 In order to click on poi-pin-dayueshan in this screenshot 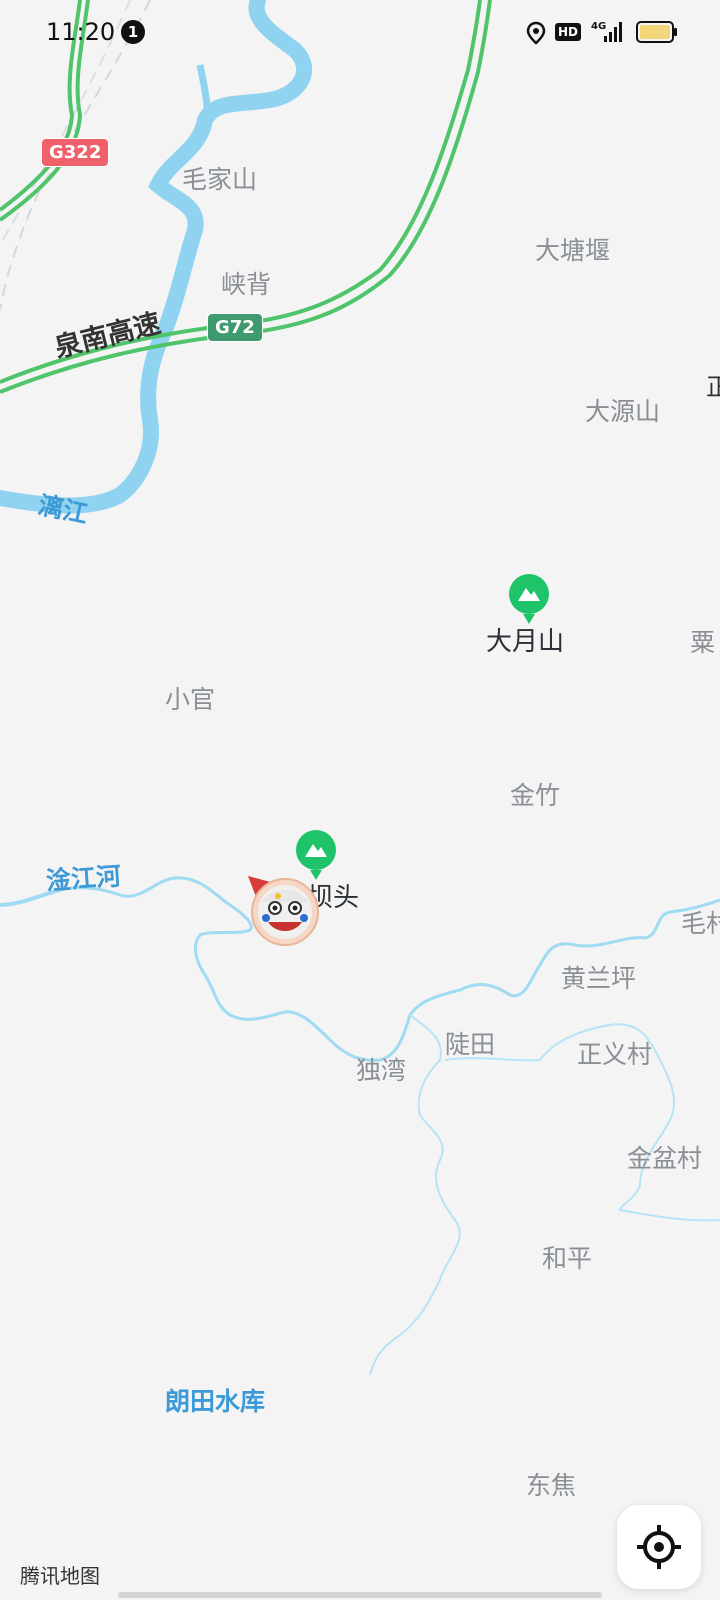, I will do `click(529, 599)`.